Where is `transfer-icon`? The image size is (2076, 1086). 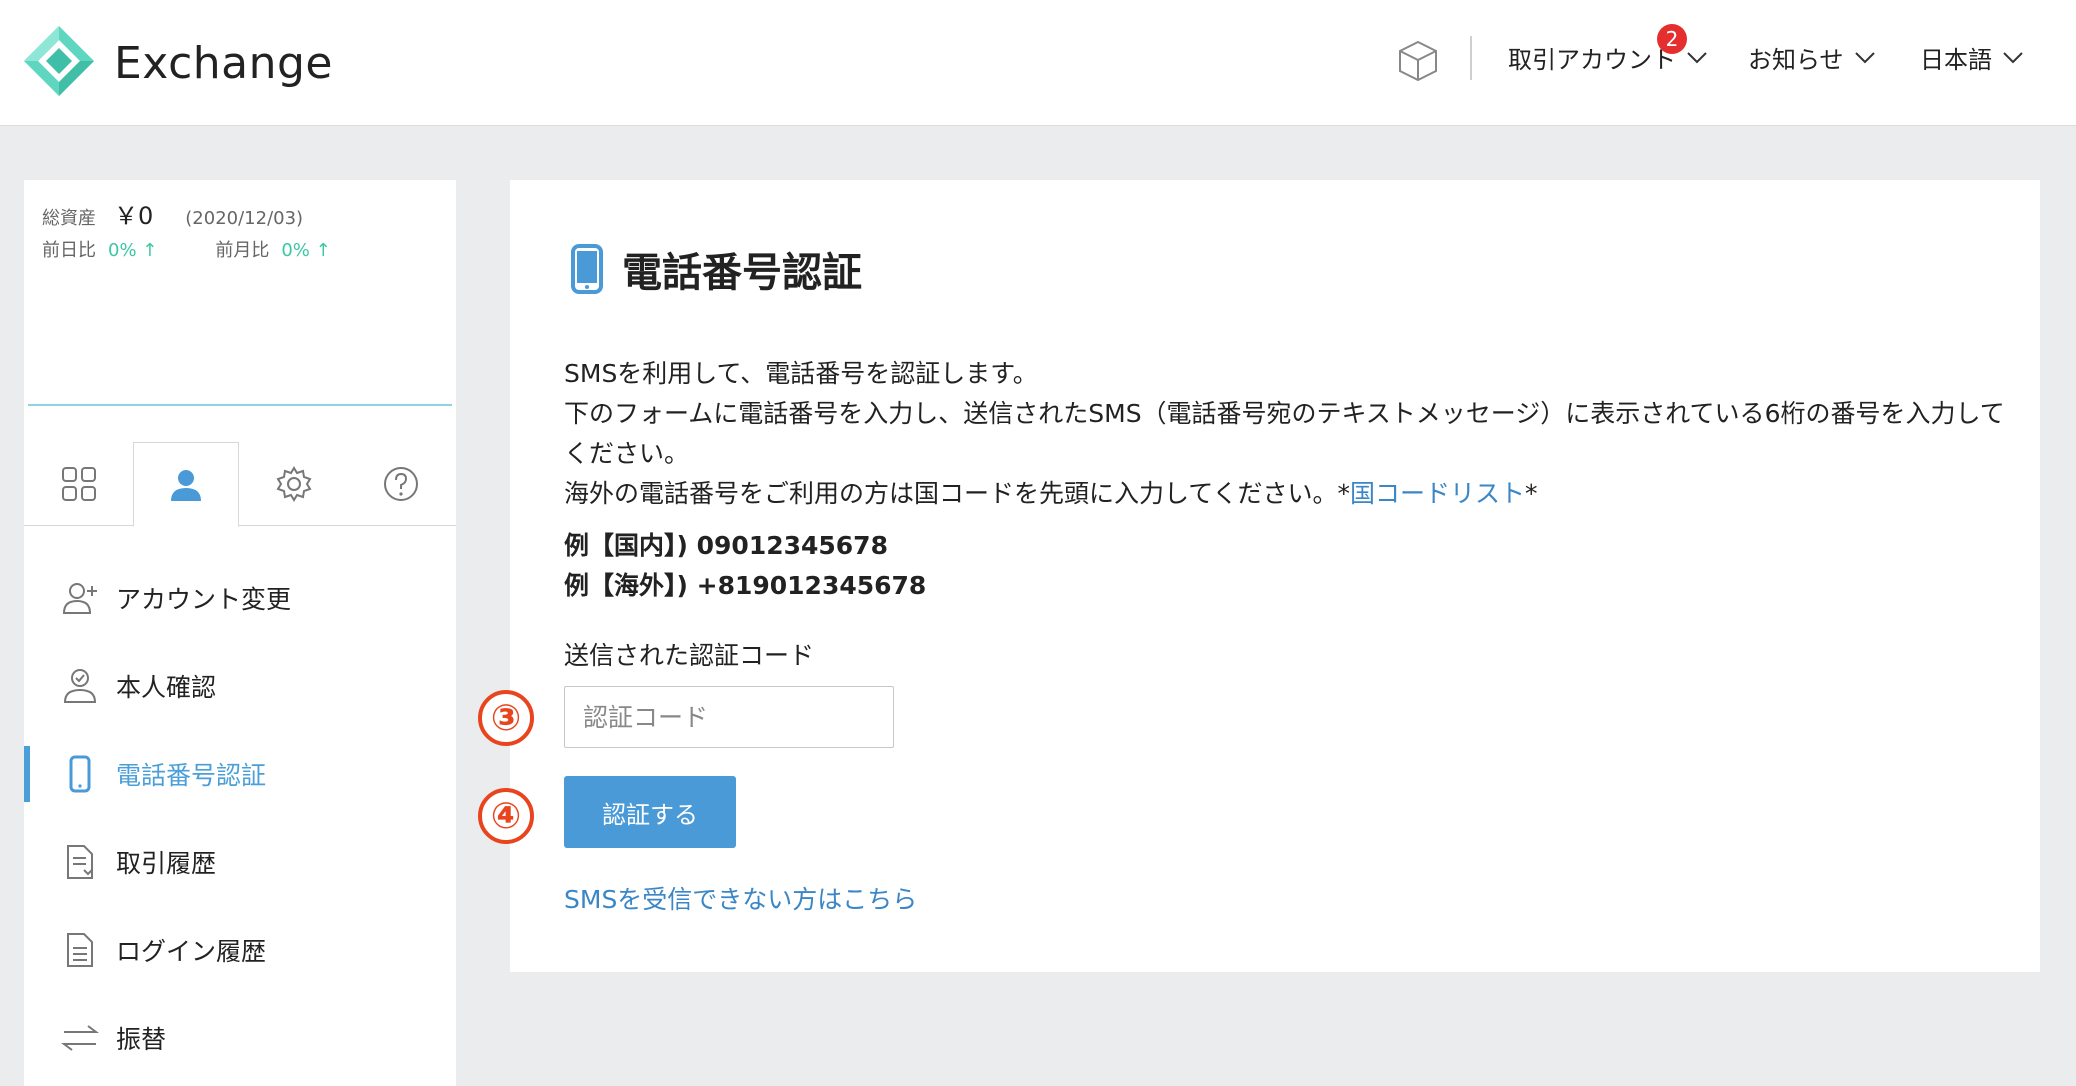 transfer-icon is located at coordinates (80, 1038).